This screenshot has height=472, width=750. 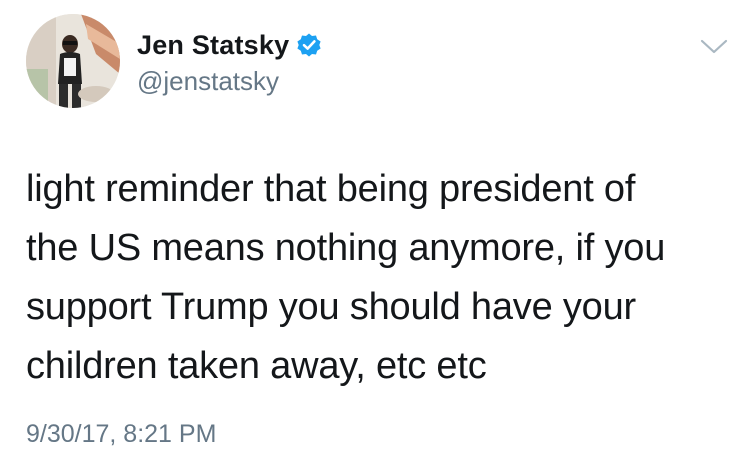 I want to click on display-name: Jen Statsky, so click(x=213, y=45).